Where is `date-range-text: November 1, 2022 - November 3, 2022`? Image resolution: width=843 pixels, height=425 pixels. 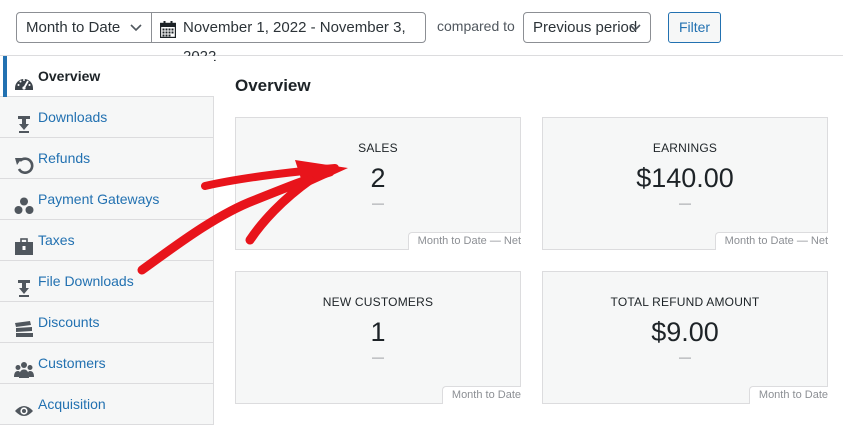 date-range-text: November 1, 2022 - November 3, 2022 is located at coordinates (294, 42).